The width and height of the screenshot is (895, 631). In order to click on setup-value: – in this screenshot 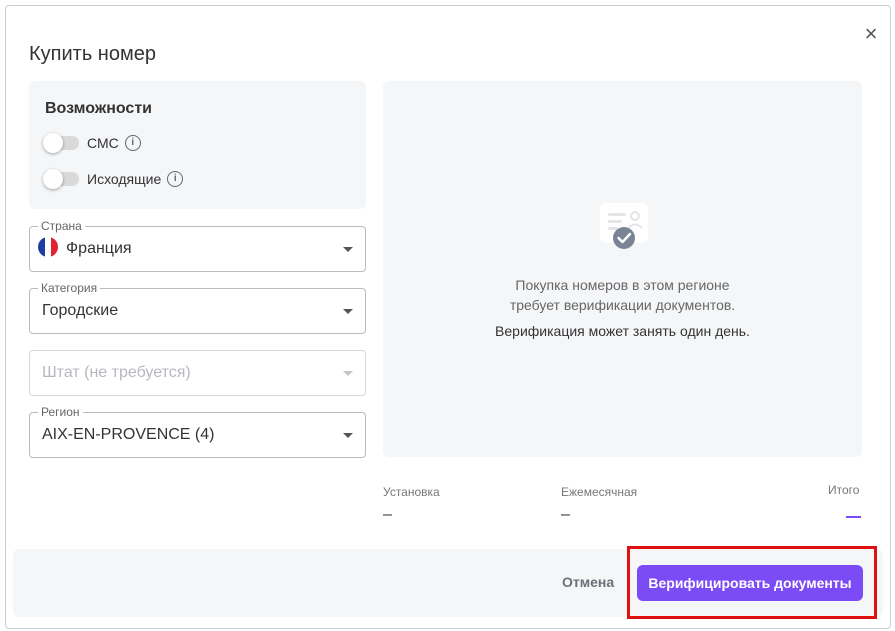, I will do `click(387, 514)`.